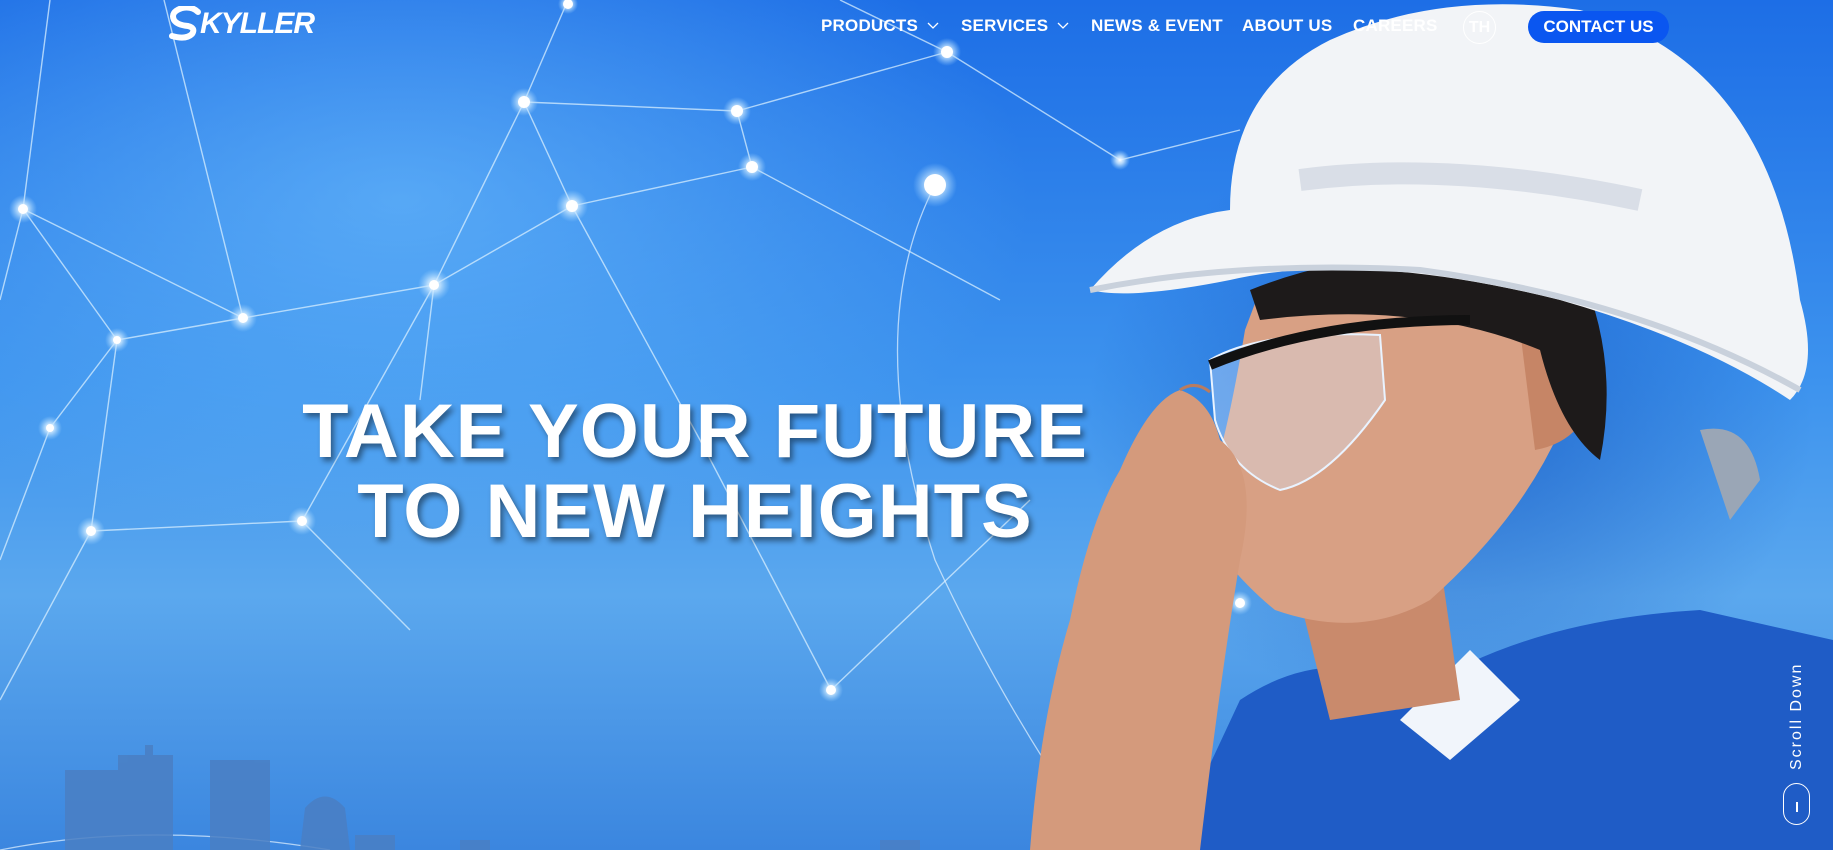 This screenshot has width=1833, height=850. What do you see at coordinates (1796, 716) in the screenshot?
I see `scroll-down-label: Scroll Down` at bounding box center [1796, 716].